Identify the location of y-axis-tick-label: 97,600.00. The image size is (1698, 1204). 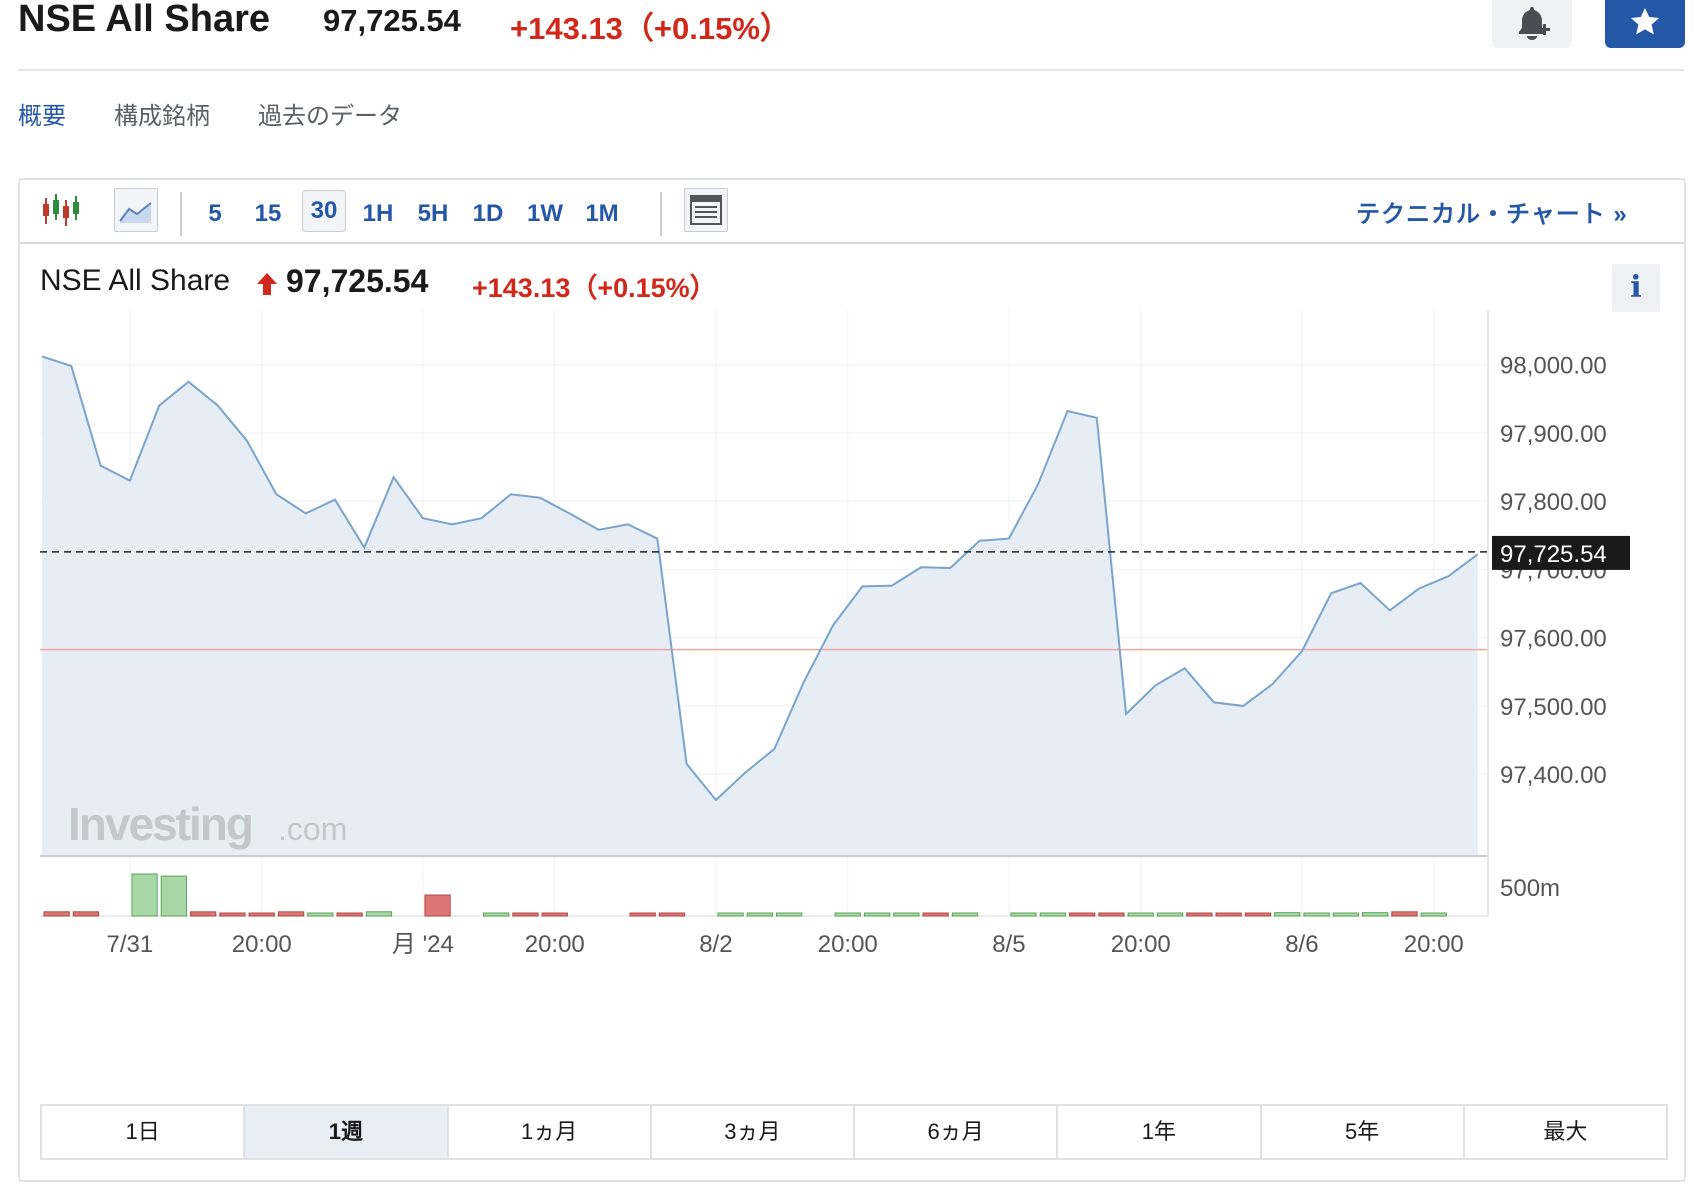
(1553, 639).